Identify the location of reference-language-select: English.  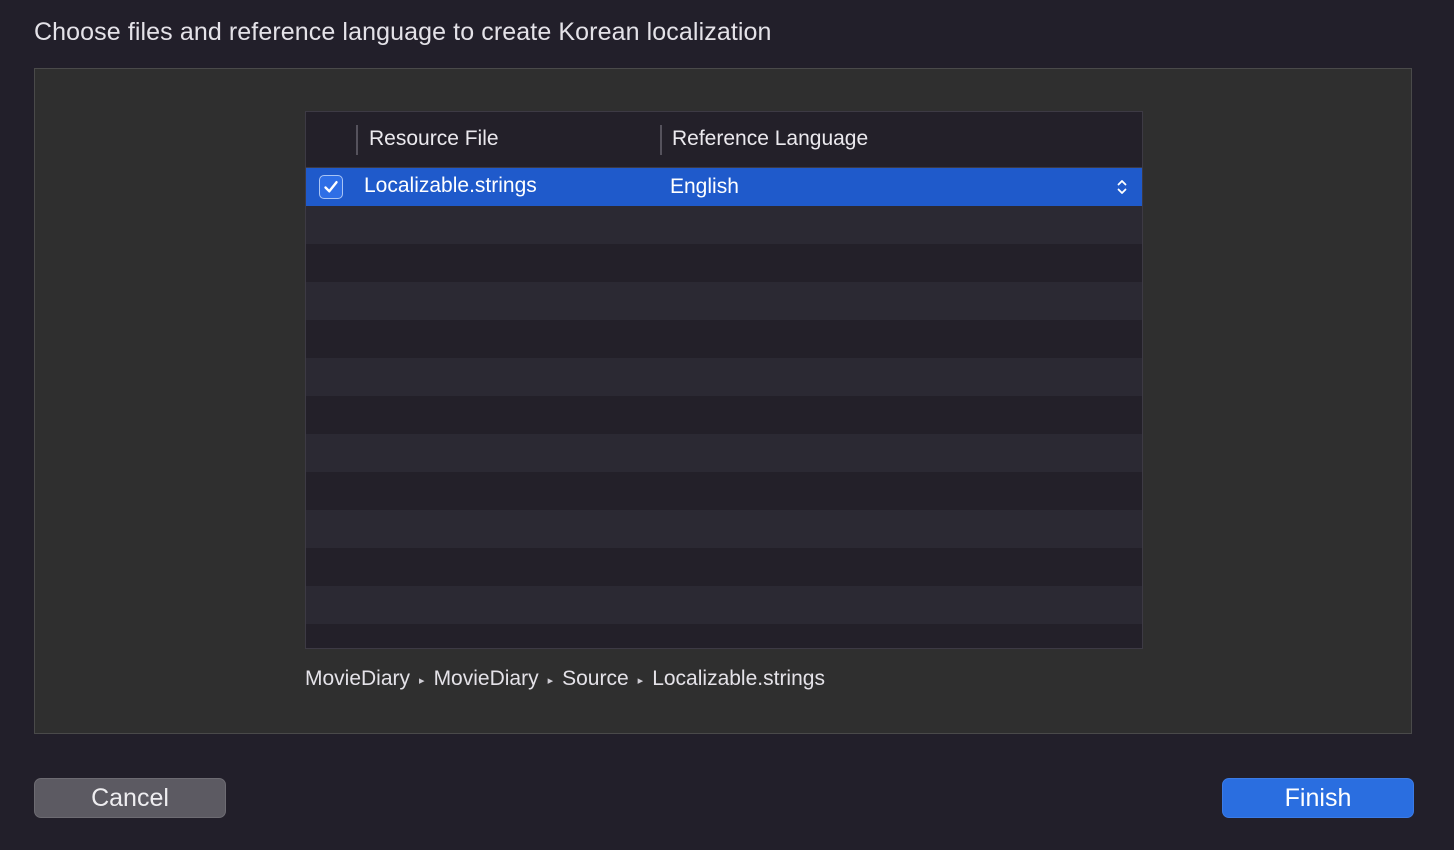
(704, 187).